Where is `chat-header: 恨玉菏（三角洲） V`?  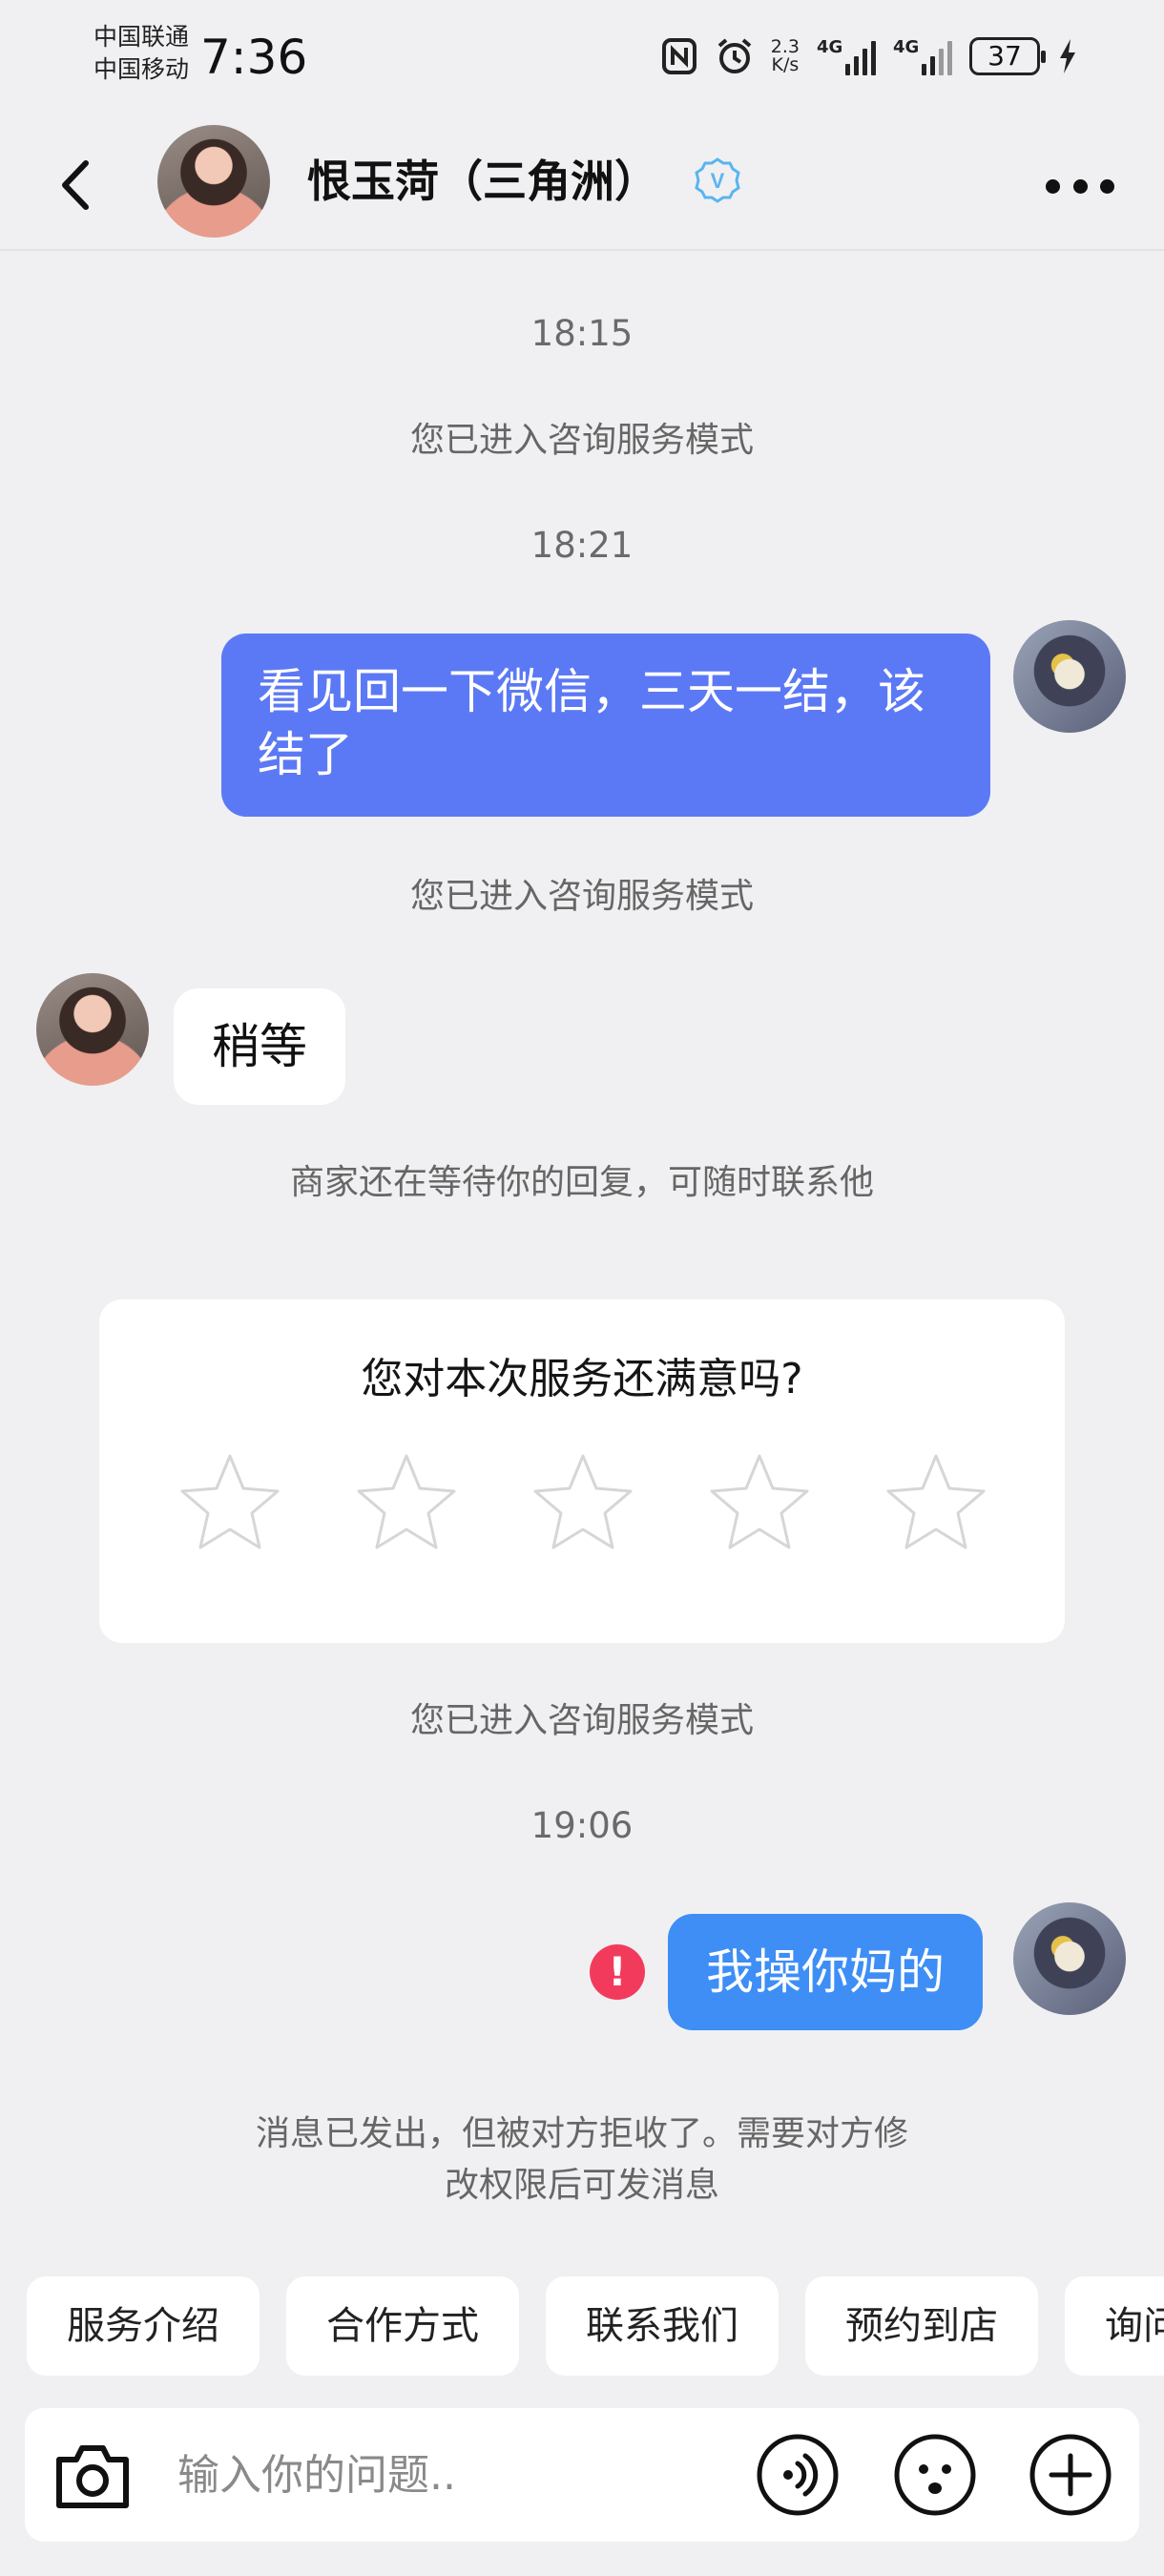 chat-header: 恨玉菏（三角洲） V is located at coordinates (582, 185).